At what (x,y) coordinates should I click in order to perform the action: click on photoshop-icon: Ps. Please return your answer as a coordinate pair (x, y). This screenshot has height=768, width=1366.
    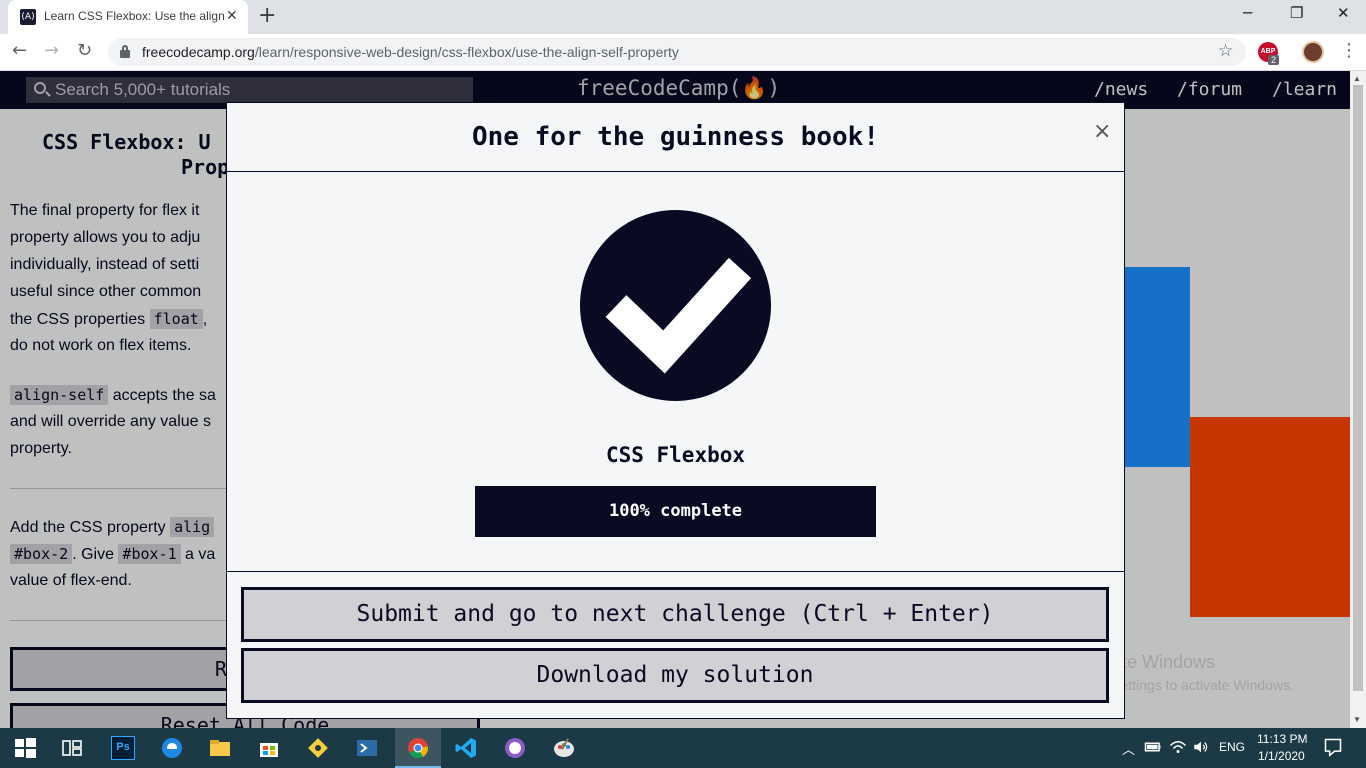
    Looking at the image, I should click on (123, 748).